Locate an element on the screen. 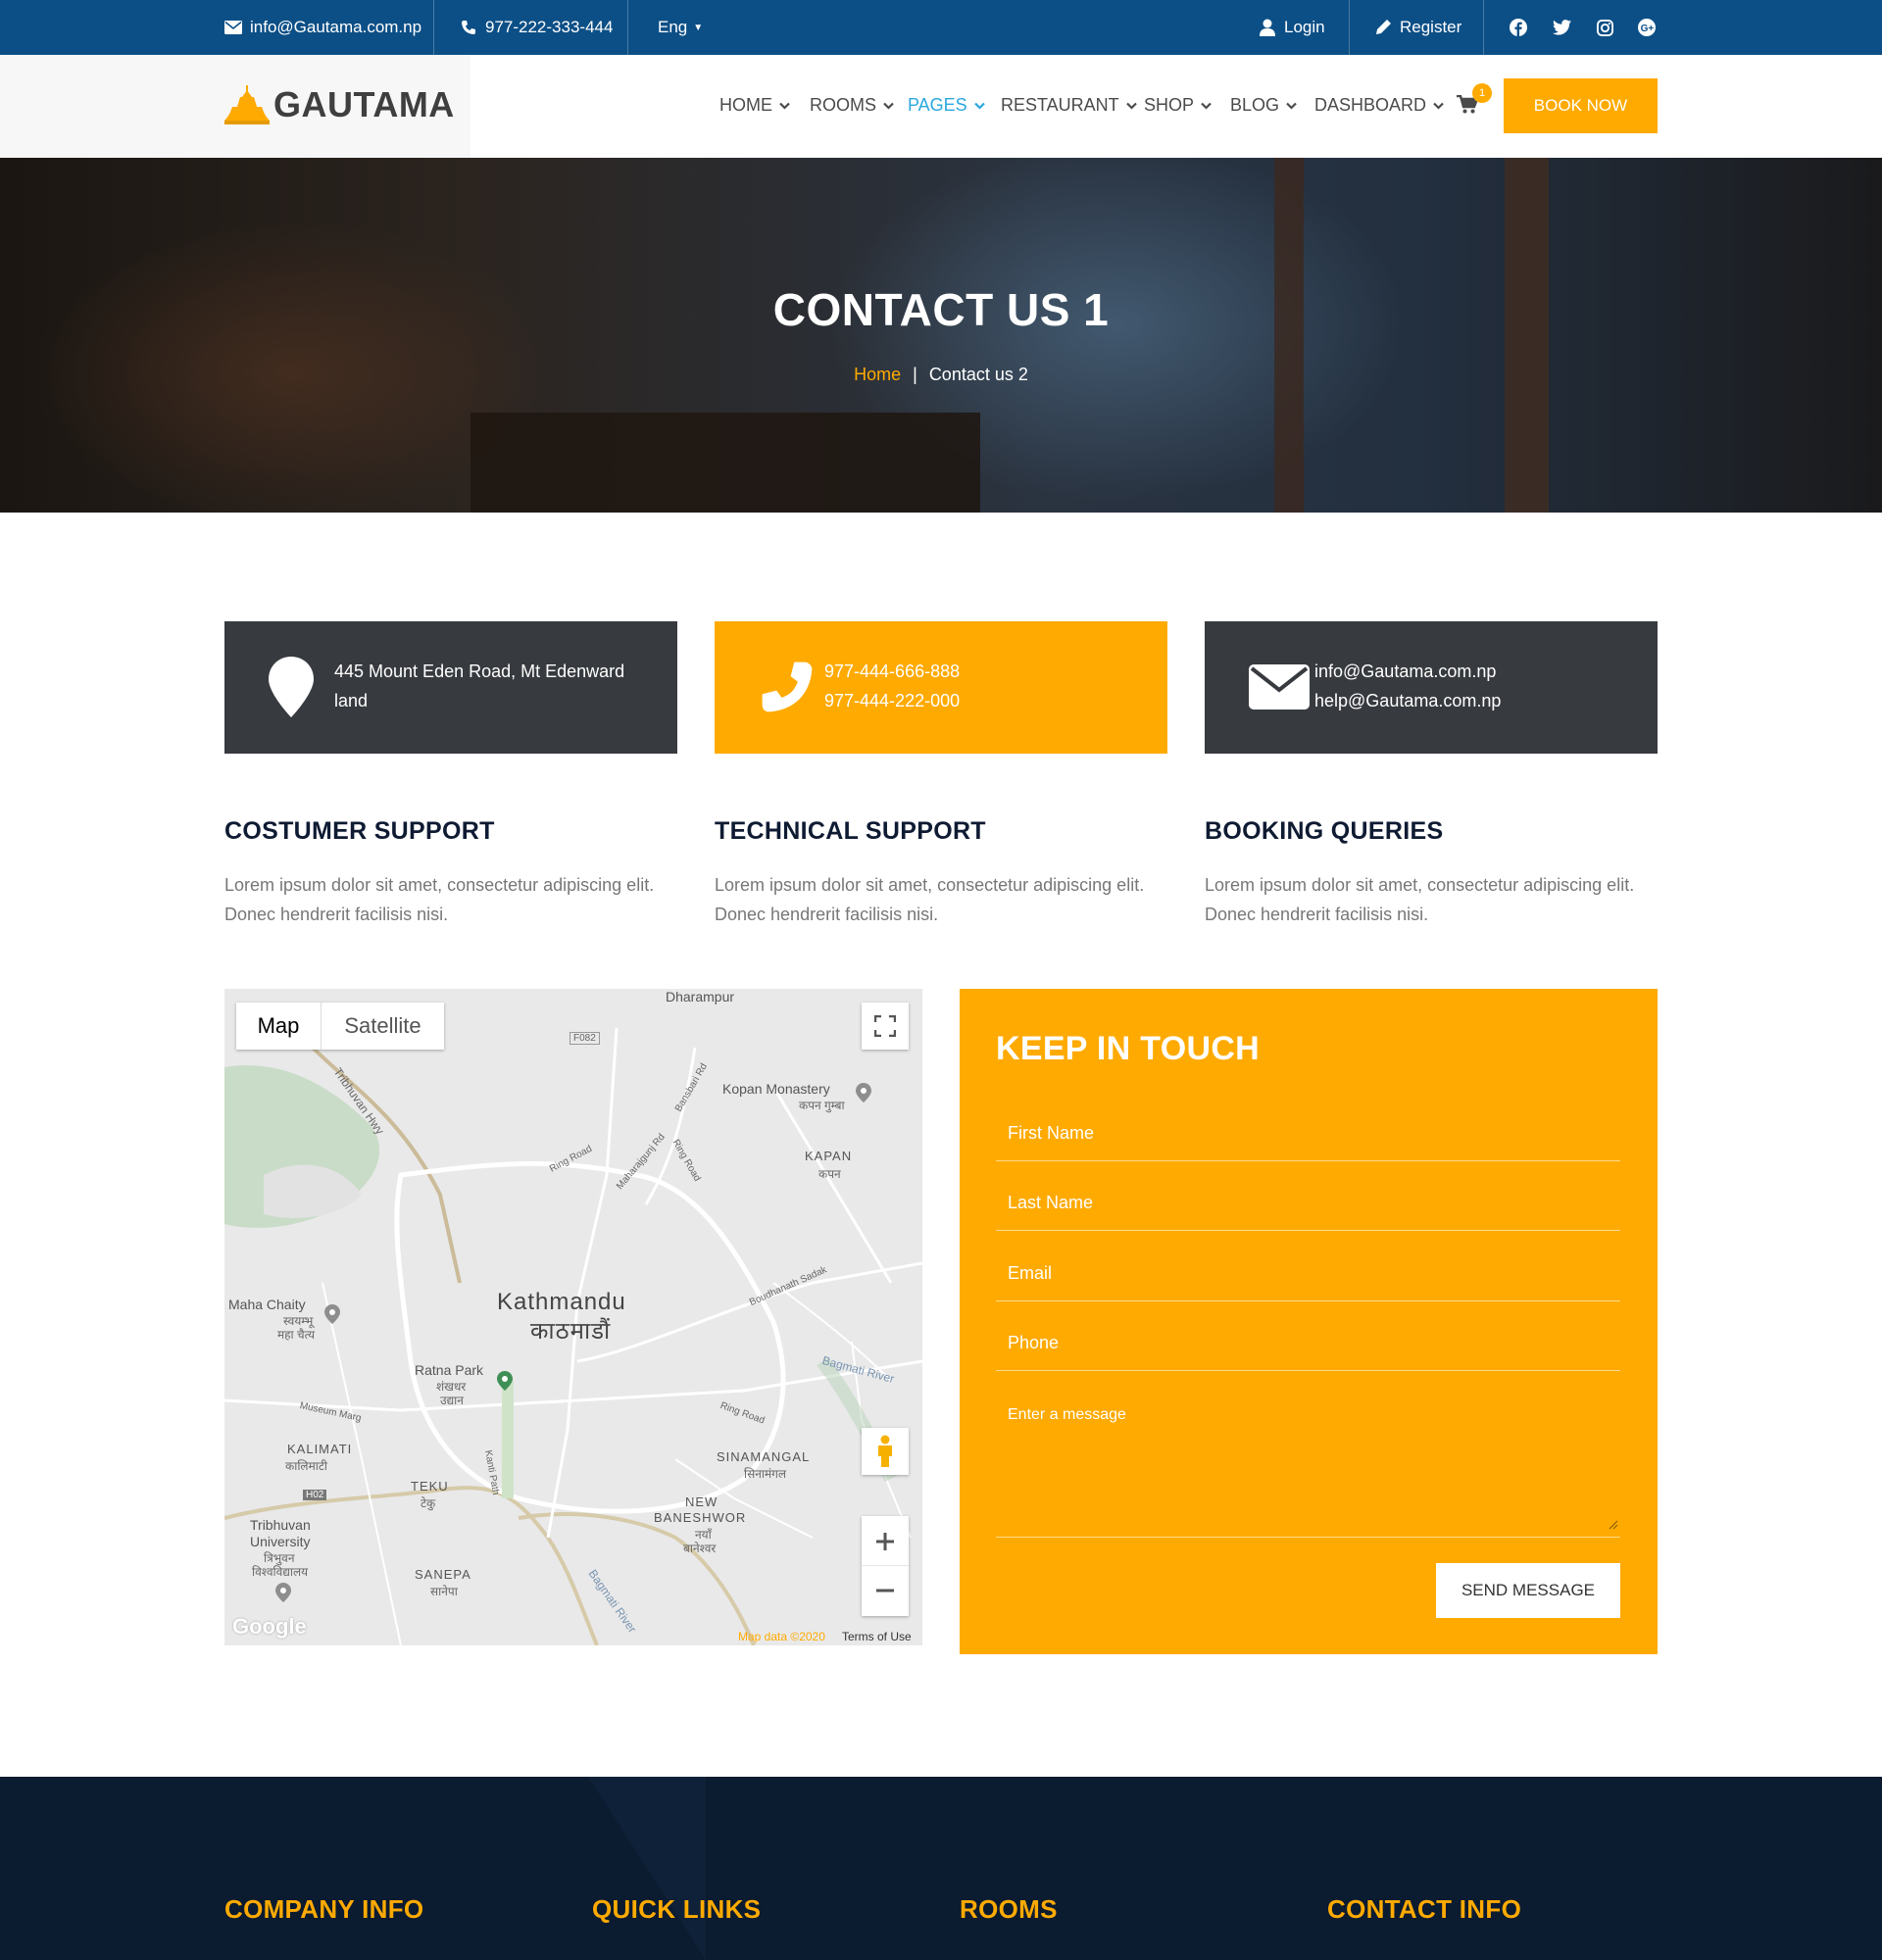 The height and width of the screenshot is (1960, 1882). technical-support-title: TECHNICAL SUPPORT is located at coordinates (851, 831).